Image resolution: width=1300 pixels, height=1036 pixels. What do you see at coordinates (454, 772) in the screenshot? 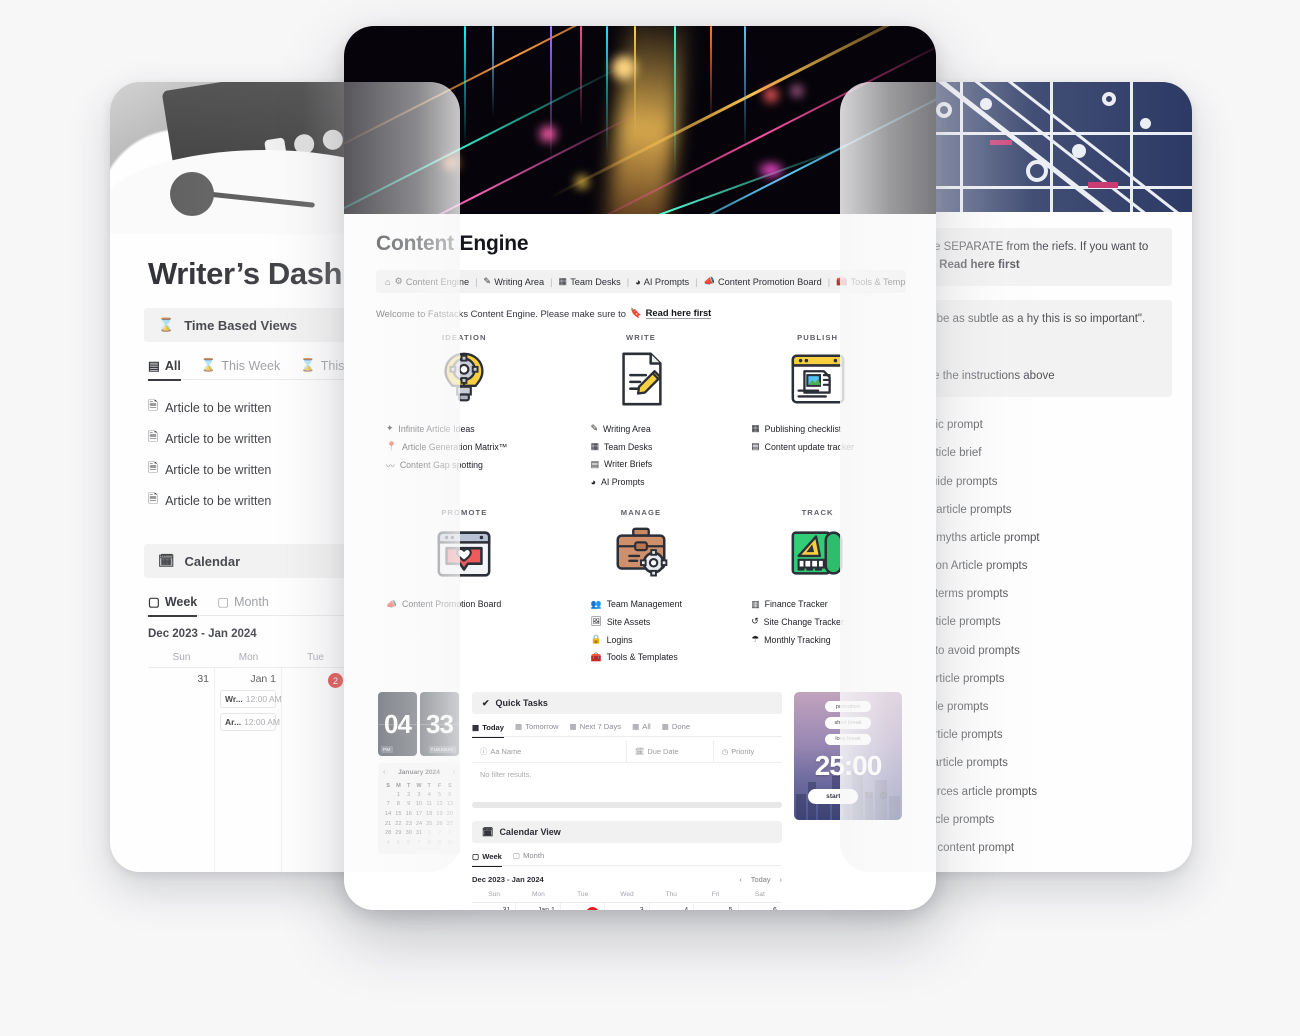
I see `next-month-button: ›` at bounding box center [454, 772].